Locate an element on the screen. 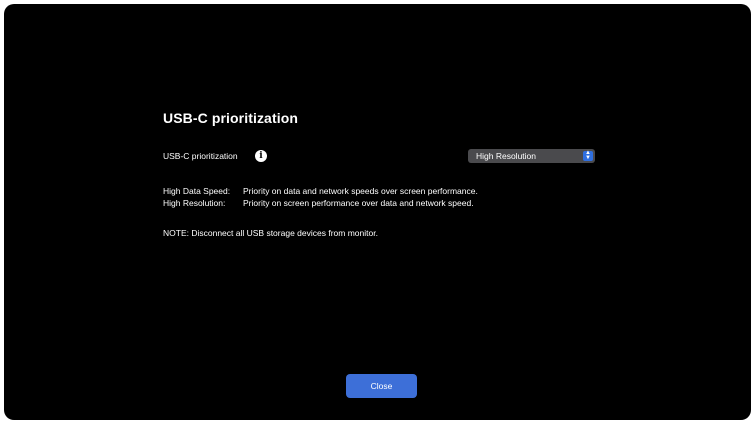 The image size is (755, 424). usbc-prioritization-select: High Resolution ▲ ▼ is located at coordinates (531, 156).